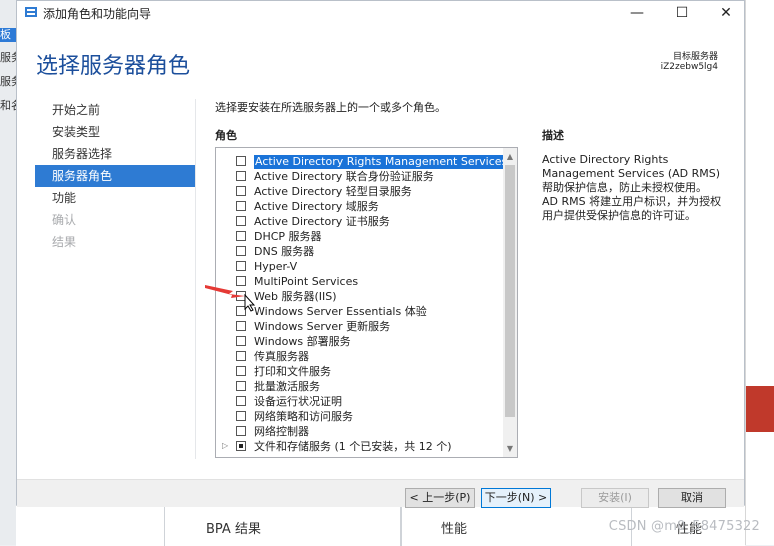 The height and width of the screenshot is (546, 774). I want to click on nav-item-before-you-begin: 开始之前, so click(115, 110).